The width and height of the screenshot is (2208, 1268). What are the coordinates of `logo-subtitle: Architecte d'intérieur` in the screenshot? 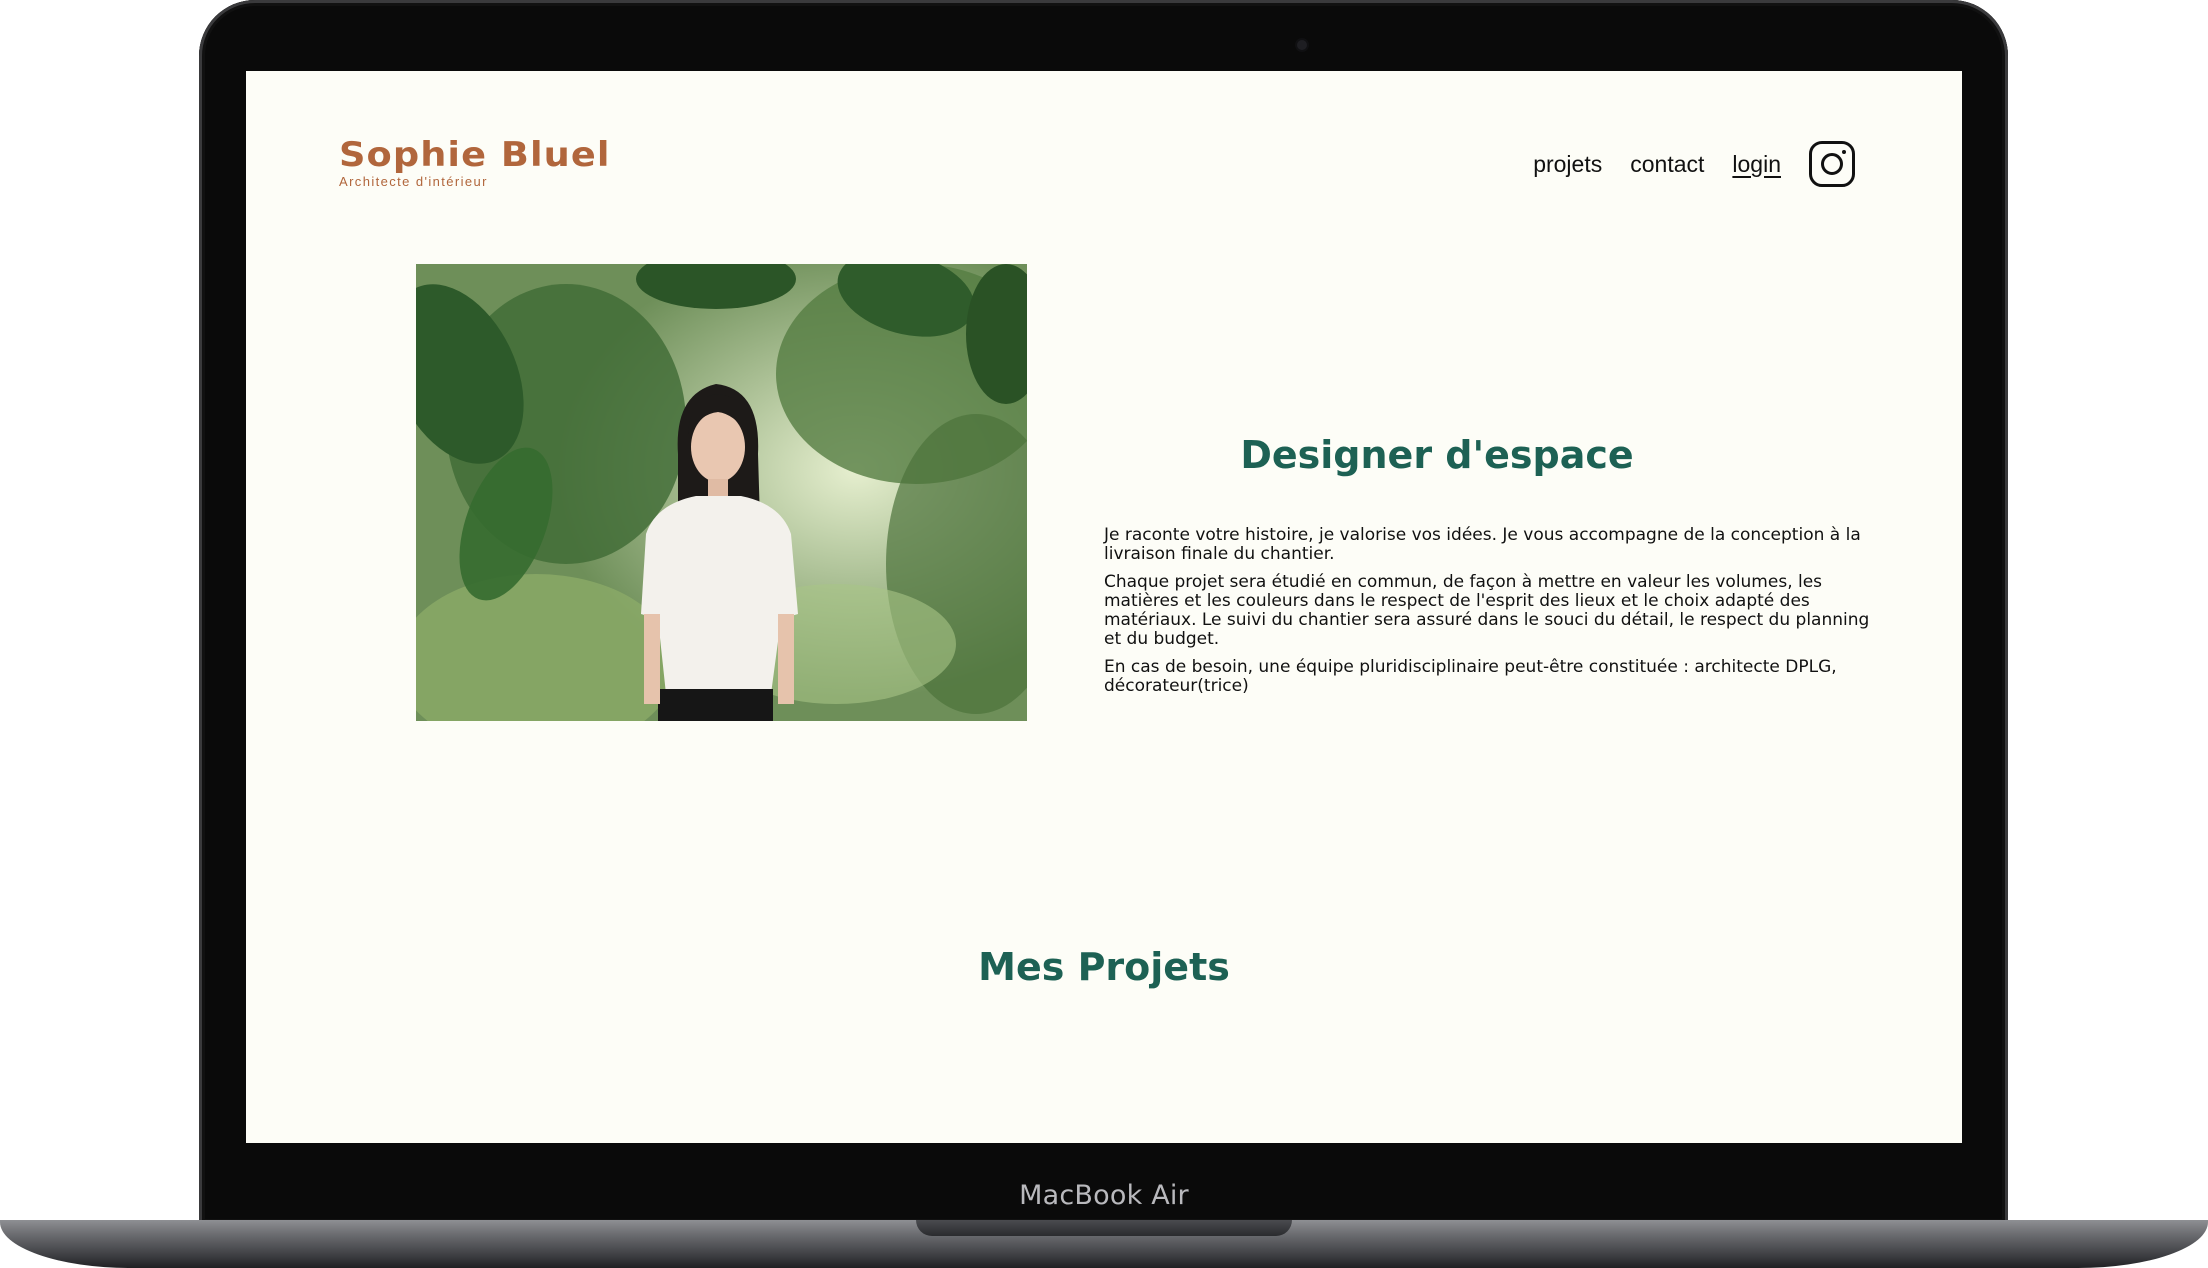 It's located at (413, 181).